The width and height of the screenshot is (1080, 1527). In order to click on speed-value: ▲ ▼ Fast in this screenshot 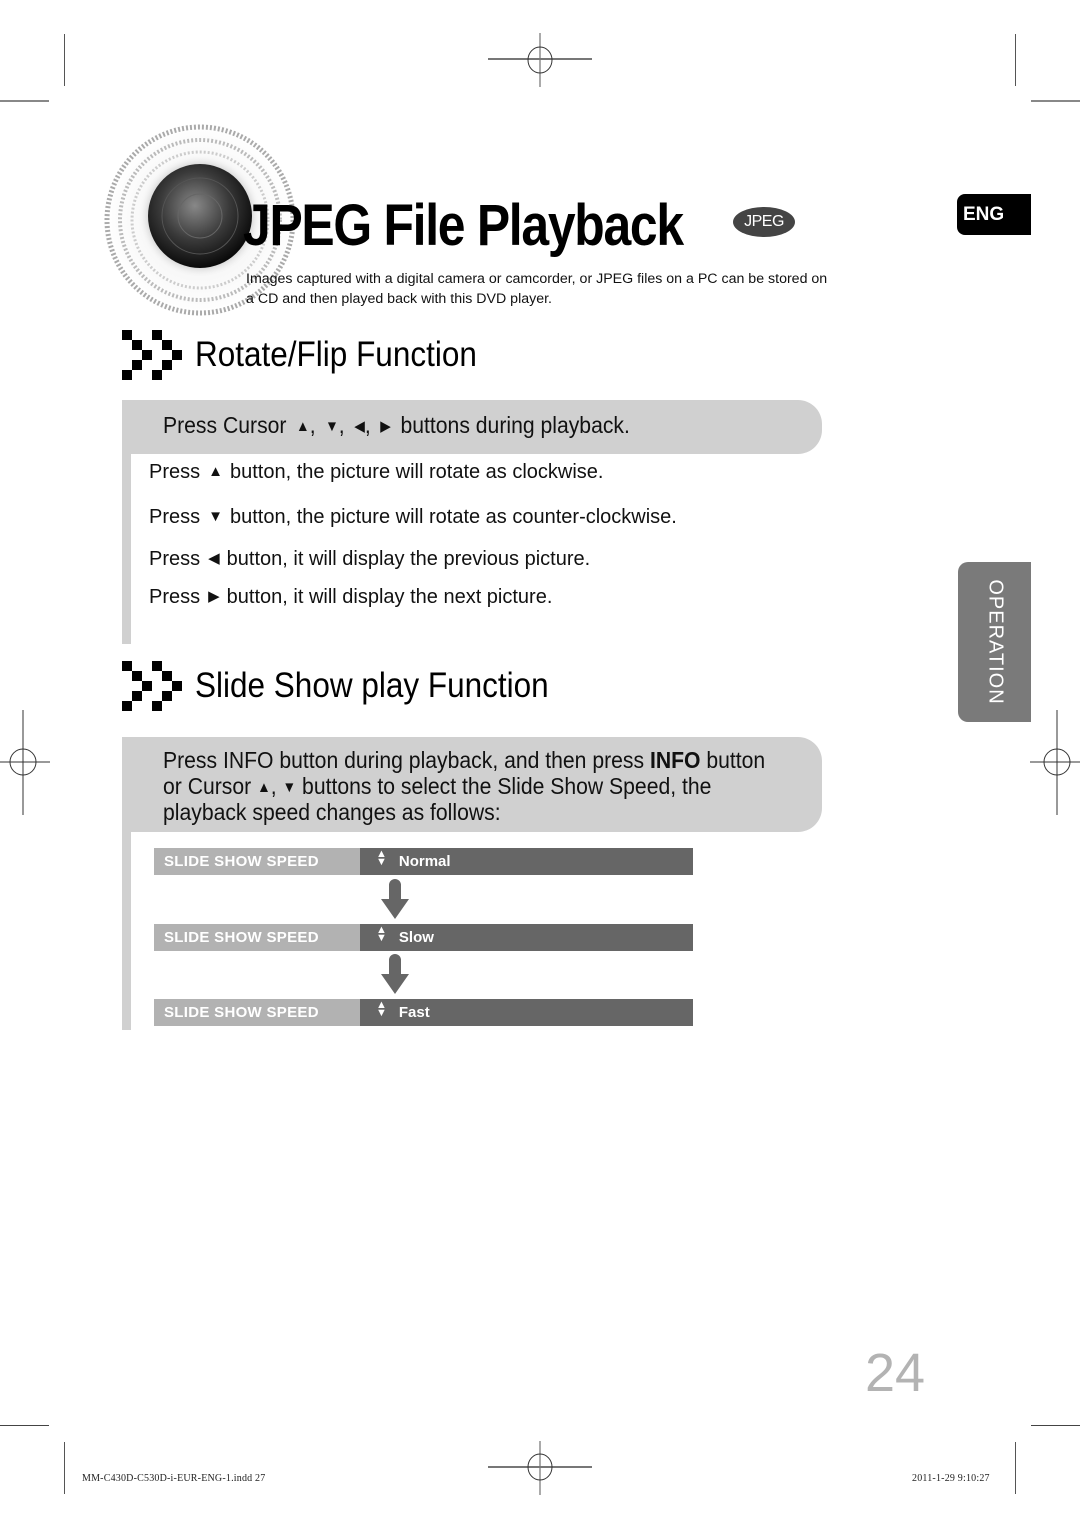, I will do `click(526, 1012)`.